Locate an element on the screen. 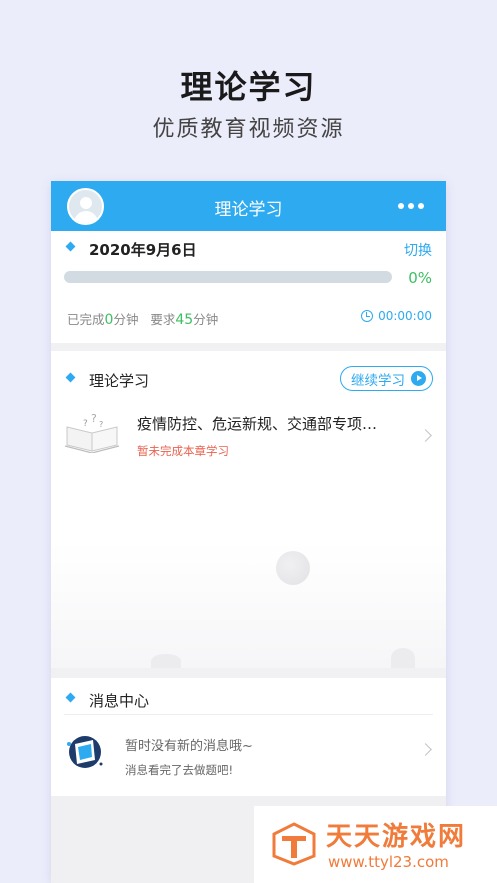 This screenshot has width=497, height=883. clock-icon is located at coordinates (367, 316).